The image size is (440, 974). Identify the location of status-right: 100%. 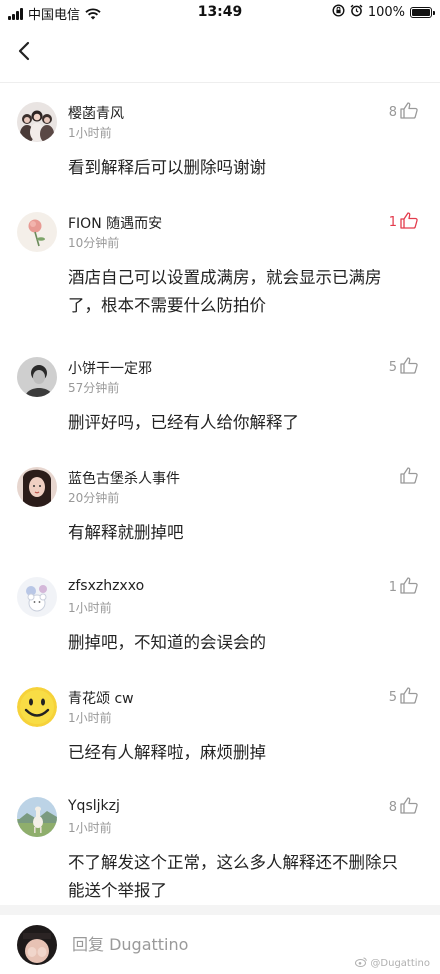
(383, 12).